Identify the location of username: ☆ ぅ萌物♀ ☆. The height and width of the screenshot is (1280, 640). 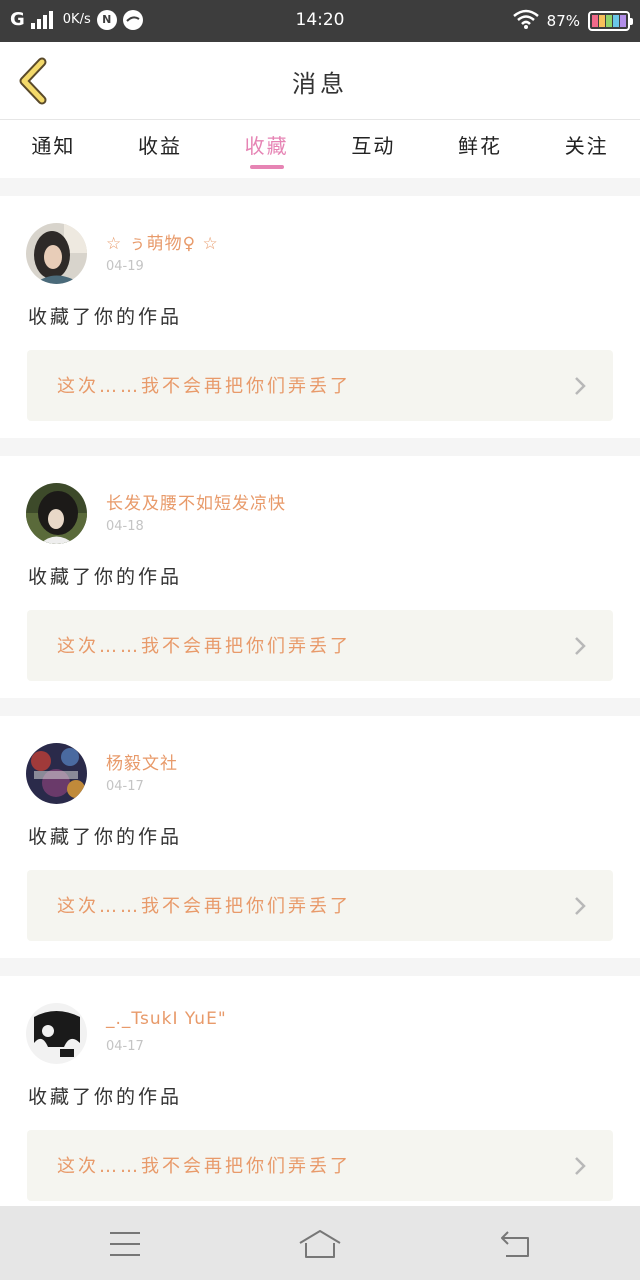
(162, 241).